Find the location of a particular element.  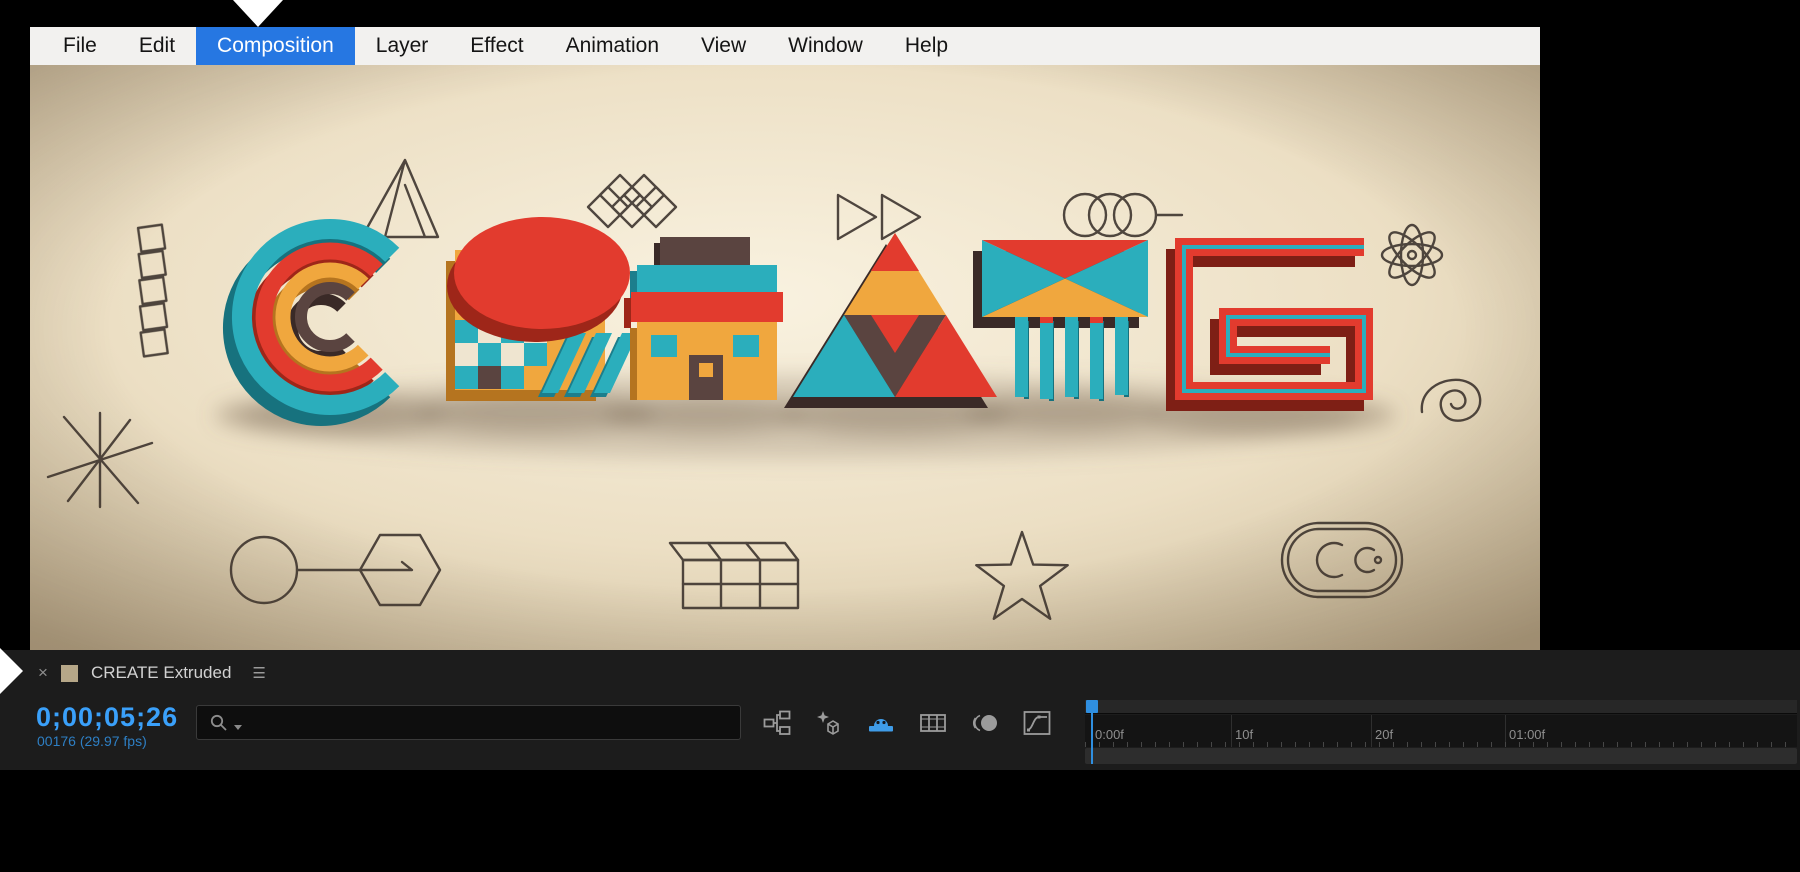

close-icon: × is located at coordinates (43, 673).